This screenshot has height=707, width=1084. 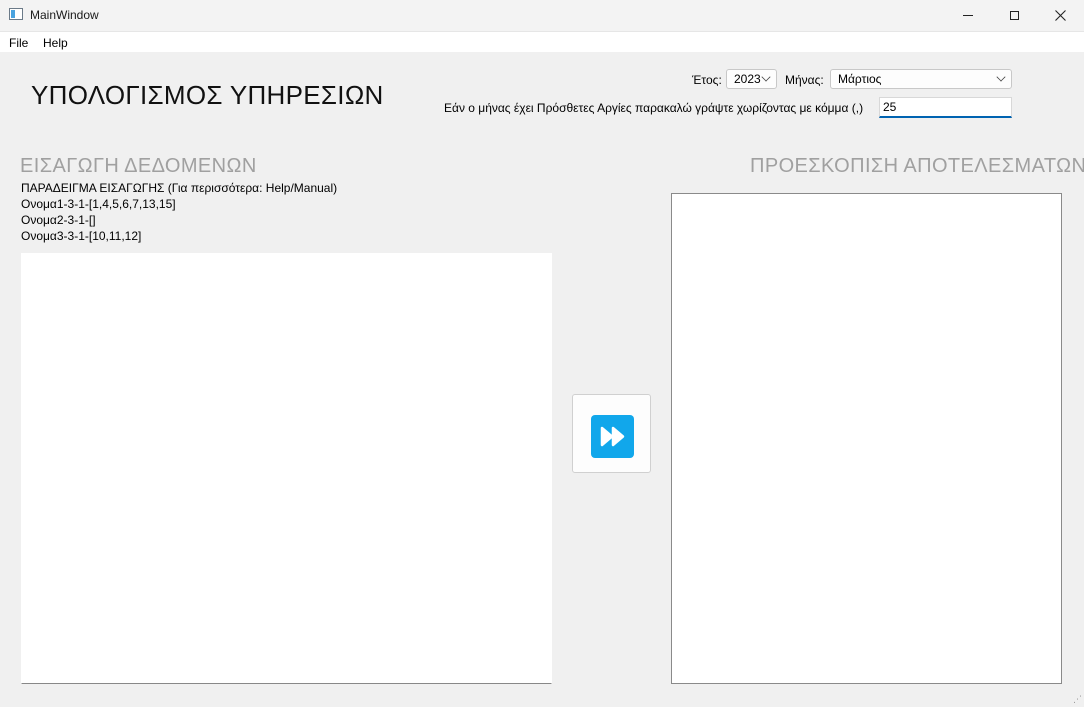 What do you see at coordinates (138, 166) in the screenshot?
I see `input-section-title: ΕΙΣΑΓΩΓΗ ΔΕΔΟΜΕΝΩΝ` at bounding box center [138, 166].